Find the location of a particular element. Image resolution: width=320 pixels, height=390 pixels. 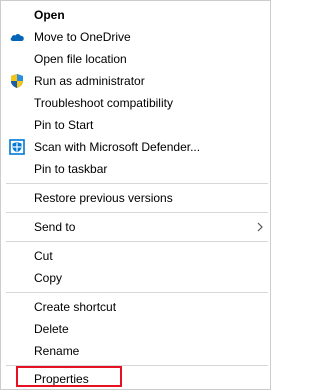

menu-item-label: Troubleshoot compatibility is located at coordinates (103, 103).